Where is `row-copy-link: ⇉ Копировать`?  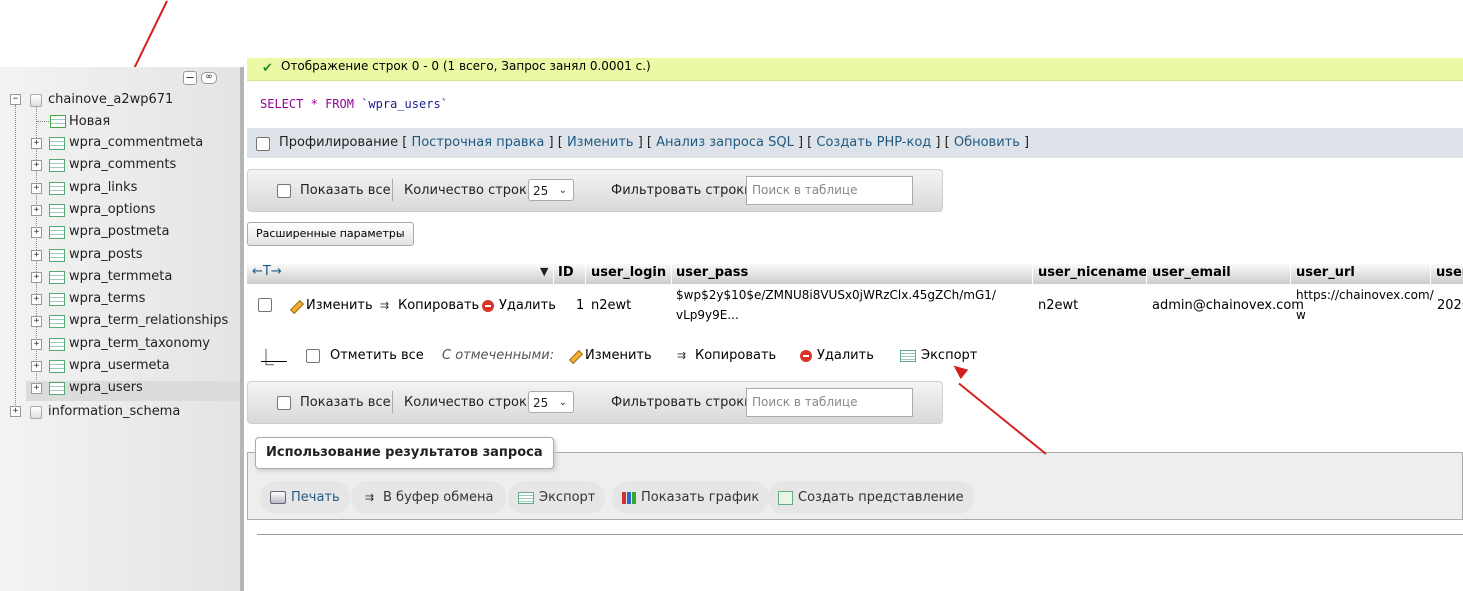 row-copy-link: ⇉ Копировать is located at coordinates (429, 305).